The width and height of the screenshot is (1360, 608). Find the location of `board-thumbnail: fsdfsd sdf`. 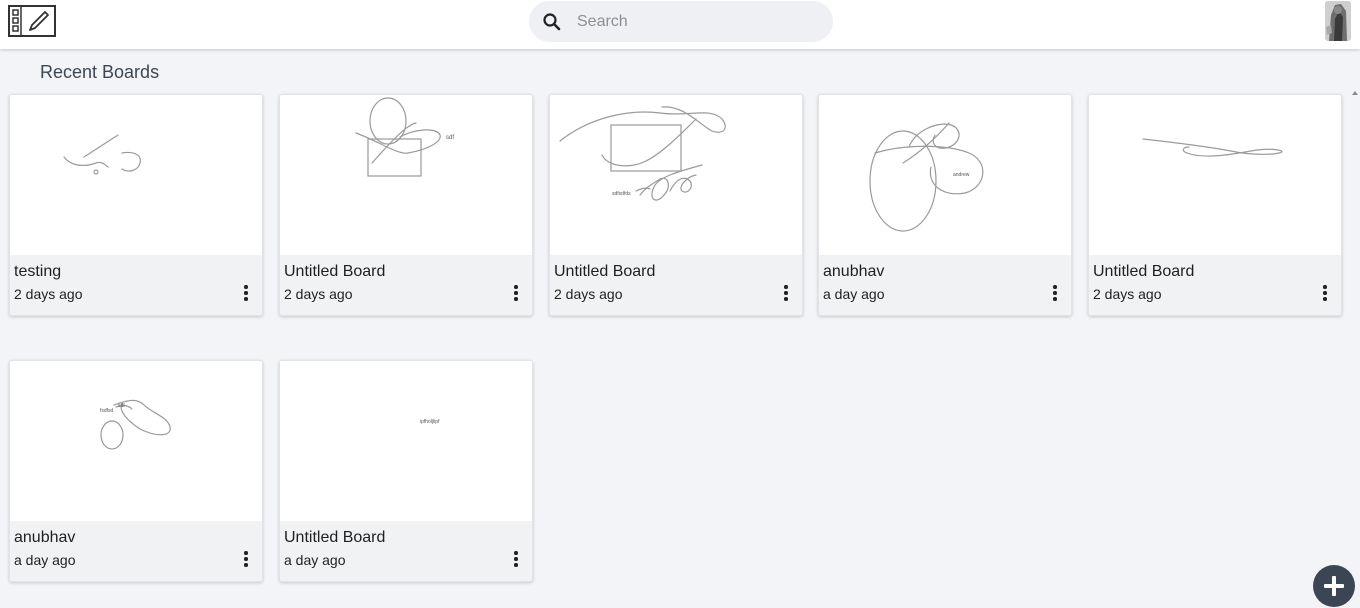

board-thumbnail: fsdfsd sdf is located at coordinates (136, 441).